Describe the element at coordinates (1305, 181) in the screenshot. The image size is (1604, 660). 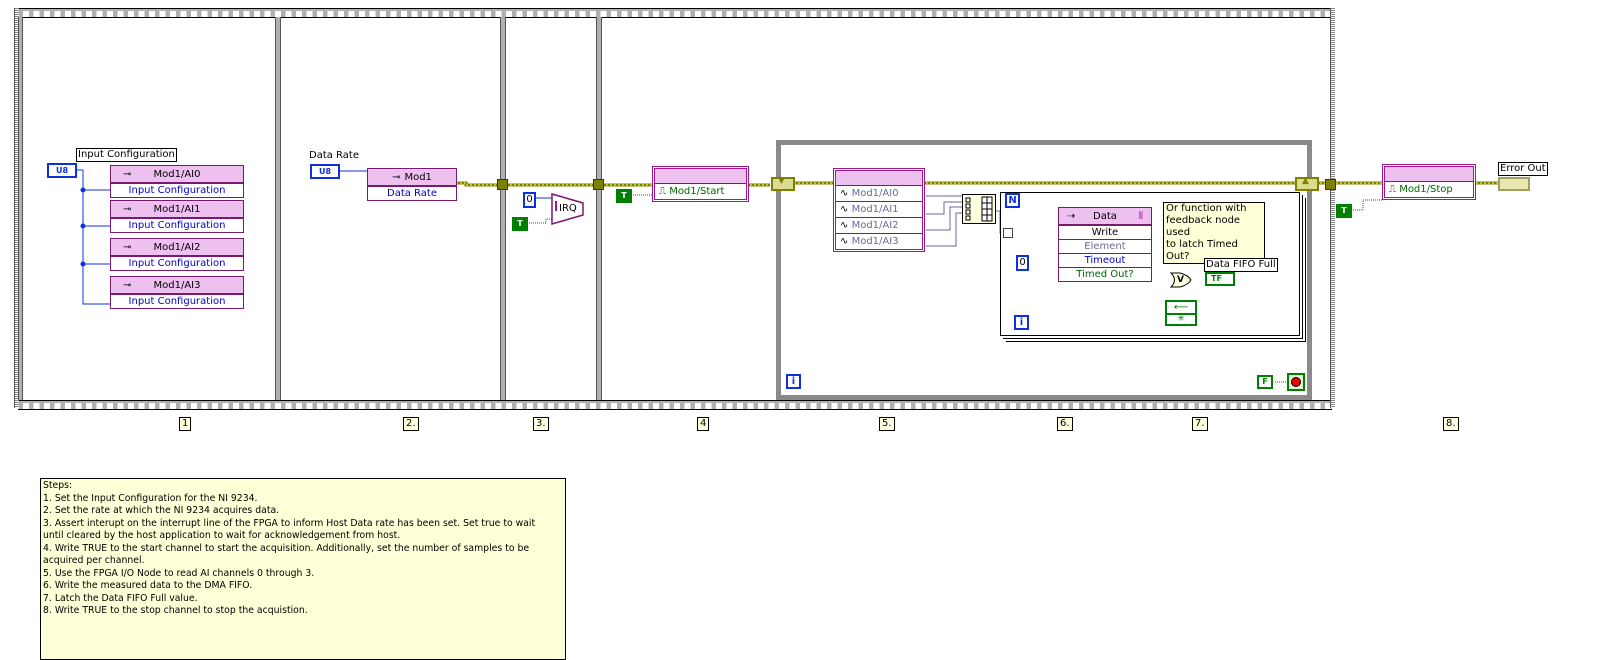
I see `up-arrow-icon: ▲` at that location.